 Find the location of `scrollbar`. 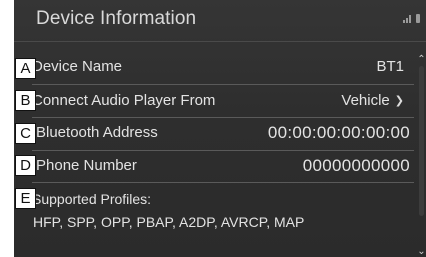

scrollbar is located at coordinates (421, 141).